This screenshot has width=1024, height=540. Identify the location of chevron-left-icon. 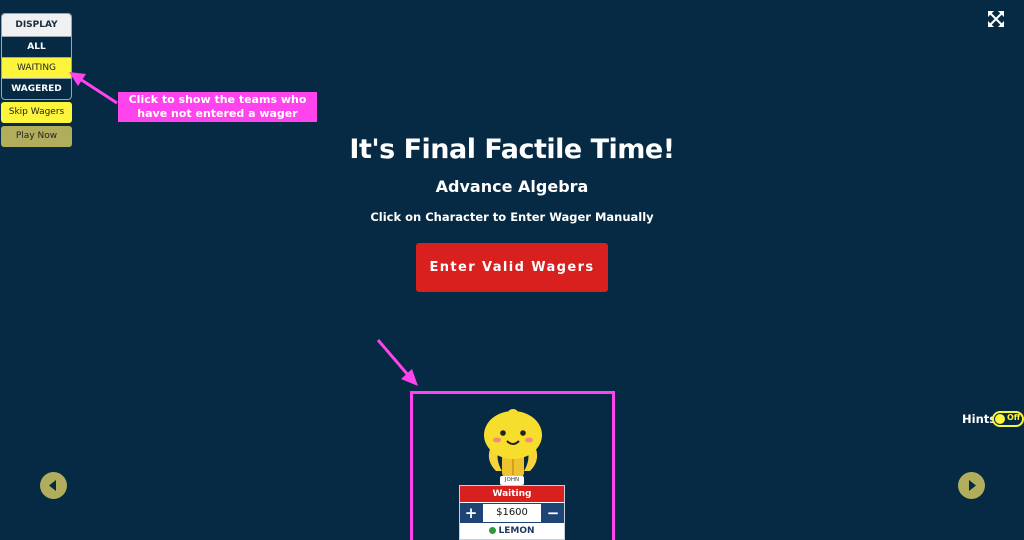
(52, 485).